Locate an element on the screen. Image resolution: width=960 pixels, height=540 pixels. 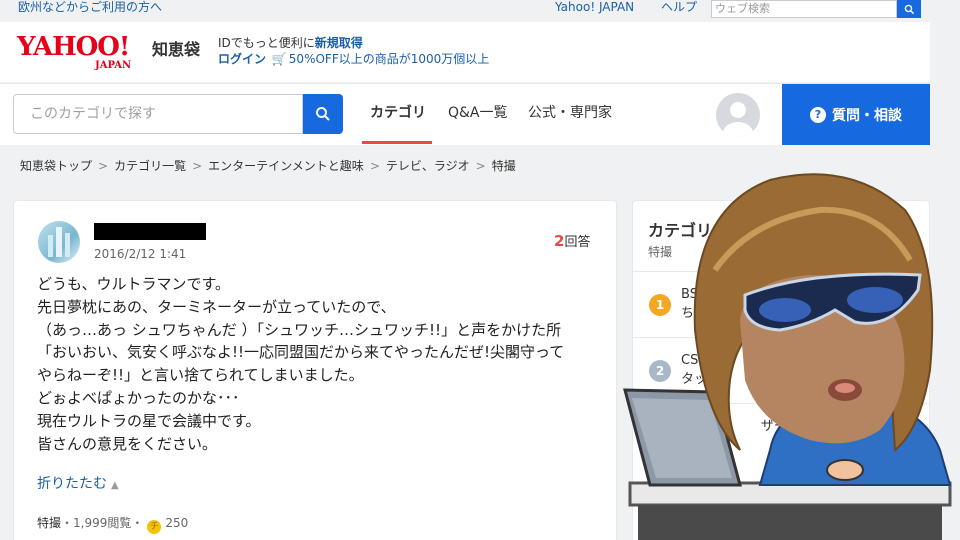
id-promo: IDでもっと便利に新規取得 is located at coordinates (290, 43).